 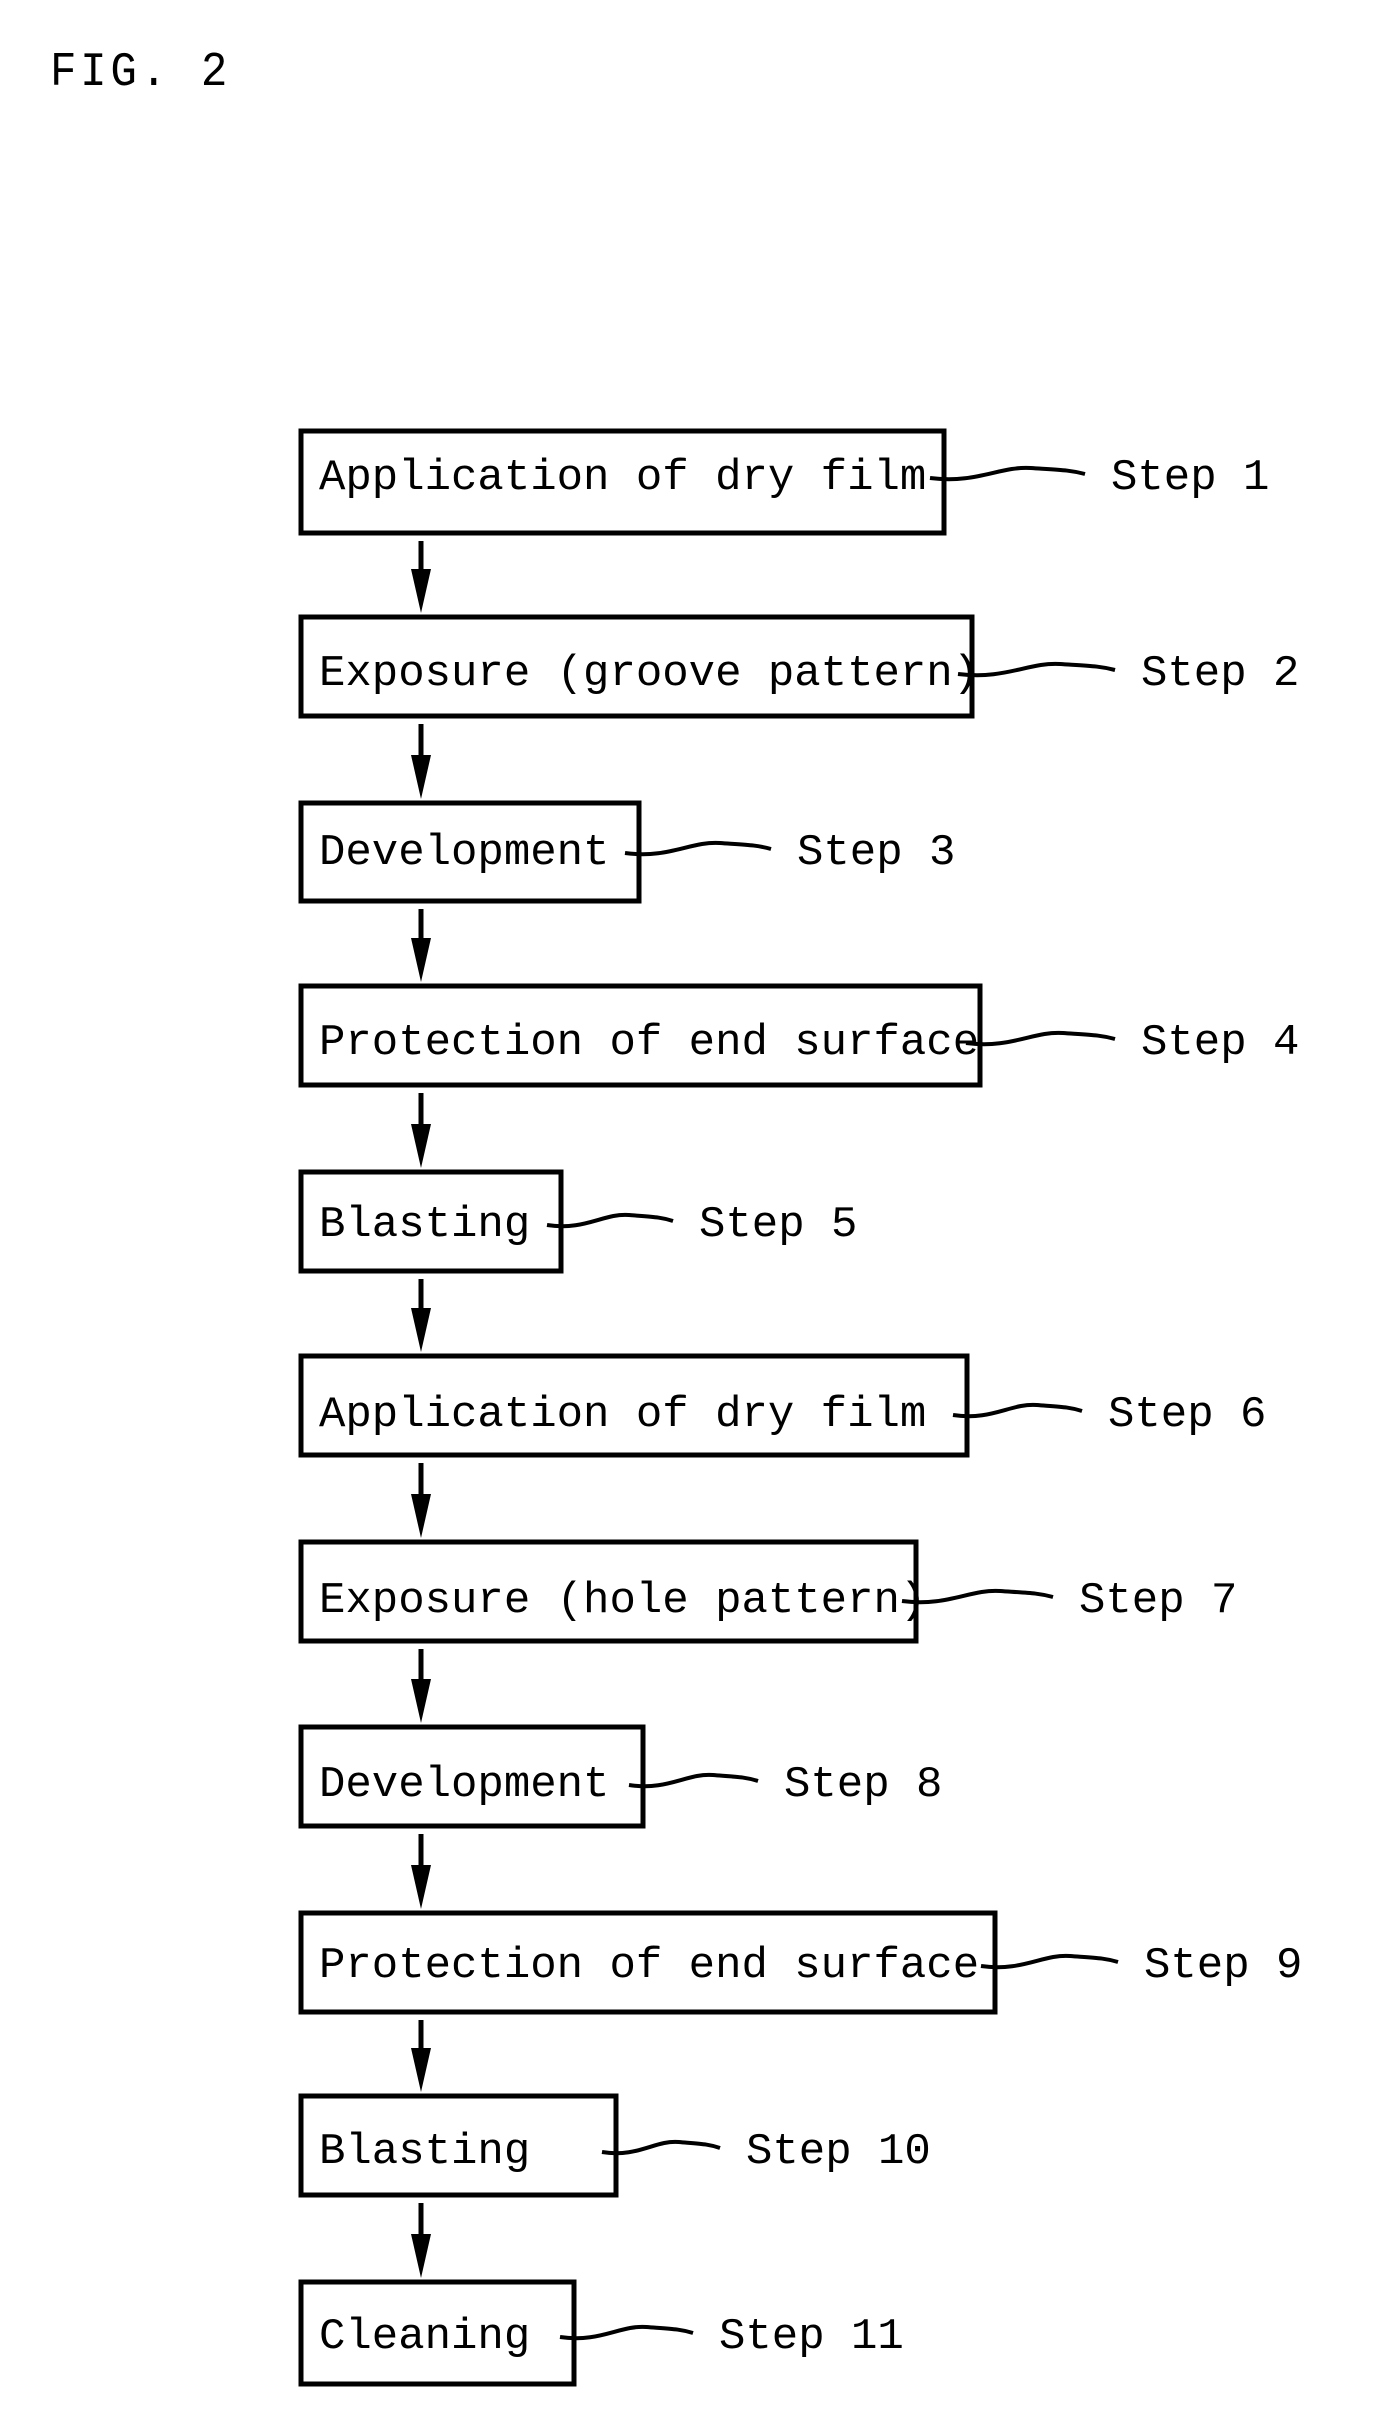 What do you see at coordinates (1220, 1043) in the screenshot?
I see `step-number-label: Step 4` at bounding box center [1220, 1043].